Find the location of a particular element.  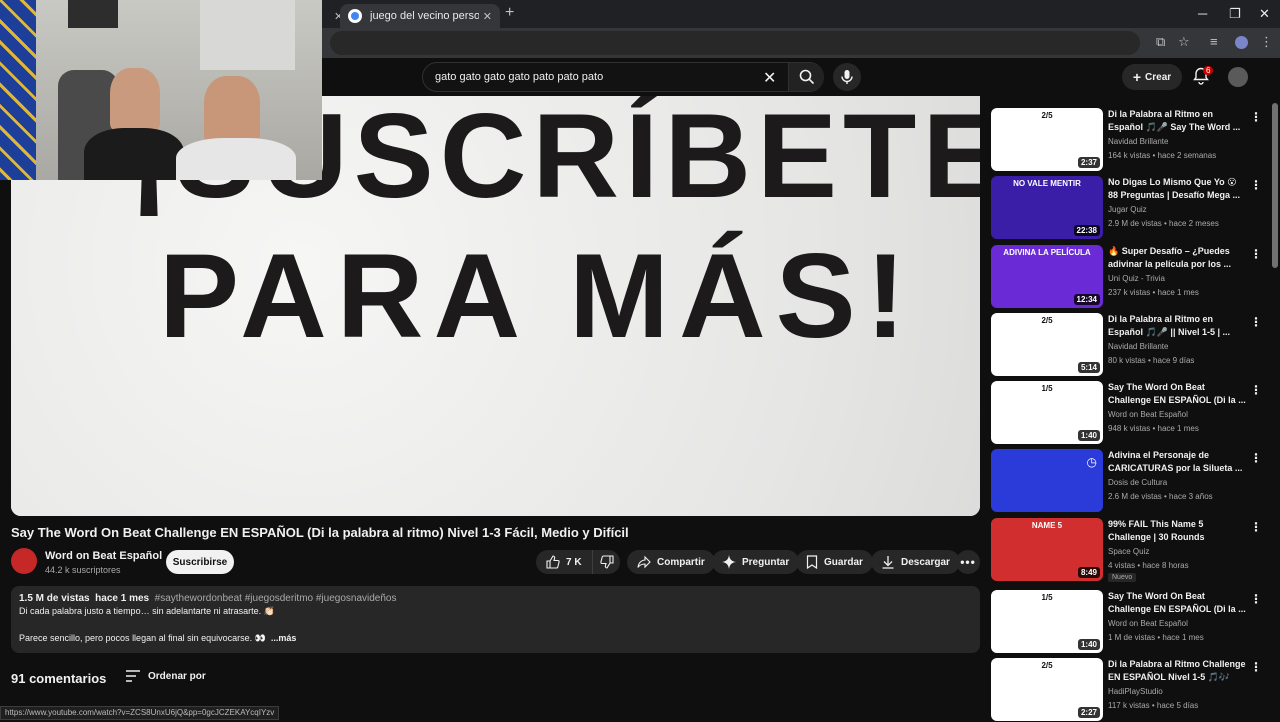

like-count: 7 K is located at coordinates (574, 562).